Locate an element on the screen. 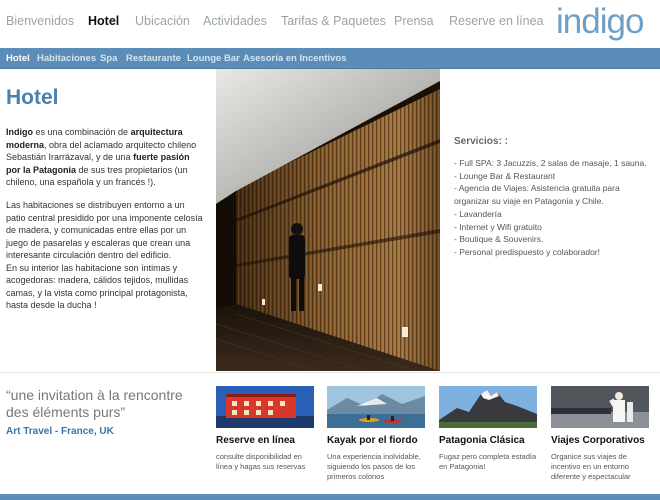 Image resolution: width=660 pixels, height=500 pixels. corporate-thumbnail is located at coordinates (600, 407).